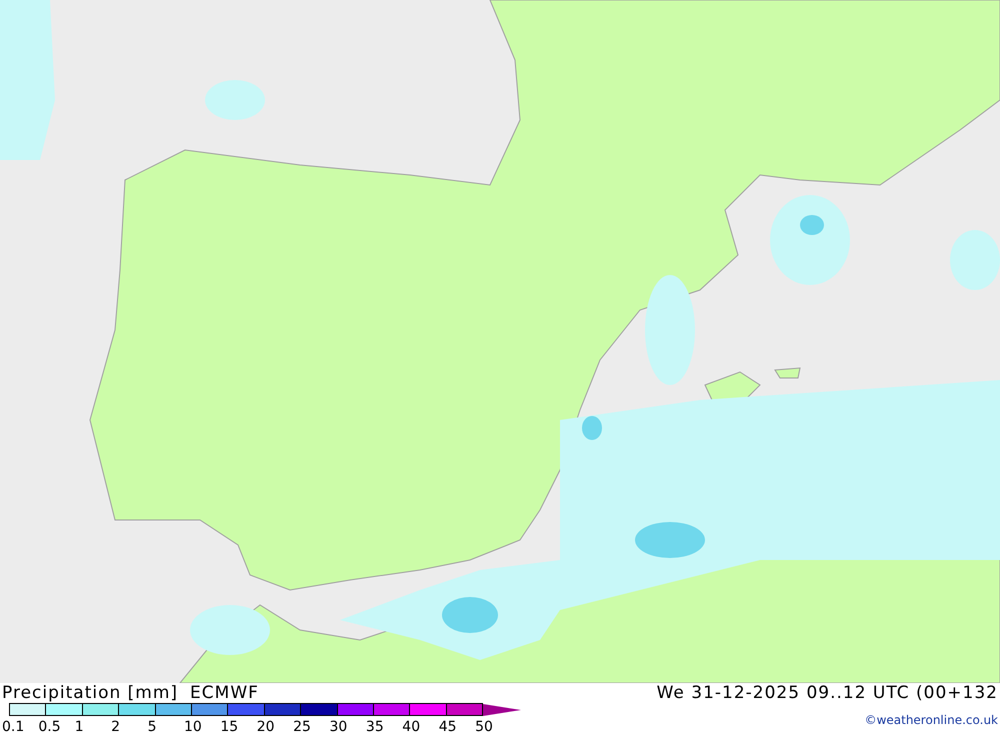  Describe the element at coordinates (339, 726) in the screenshot. I see `legend-tick-label: 30` at that location.